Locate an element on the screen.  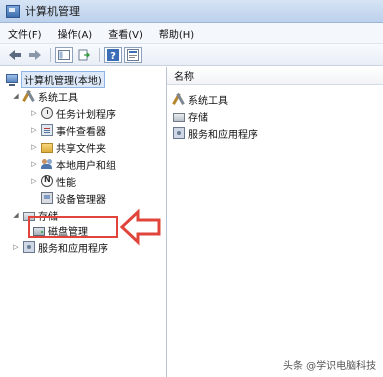
forward-button is located at coordinates (35, 55).